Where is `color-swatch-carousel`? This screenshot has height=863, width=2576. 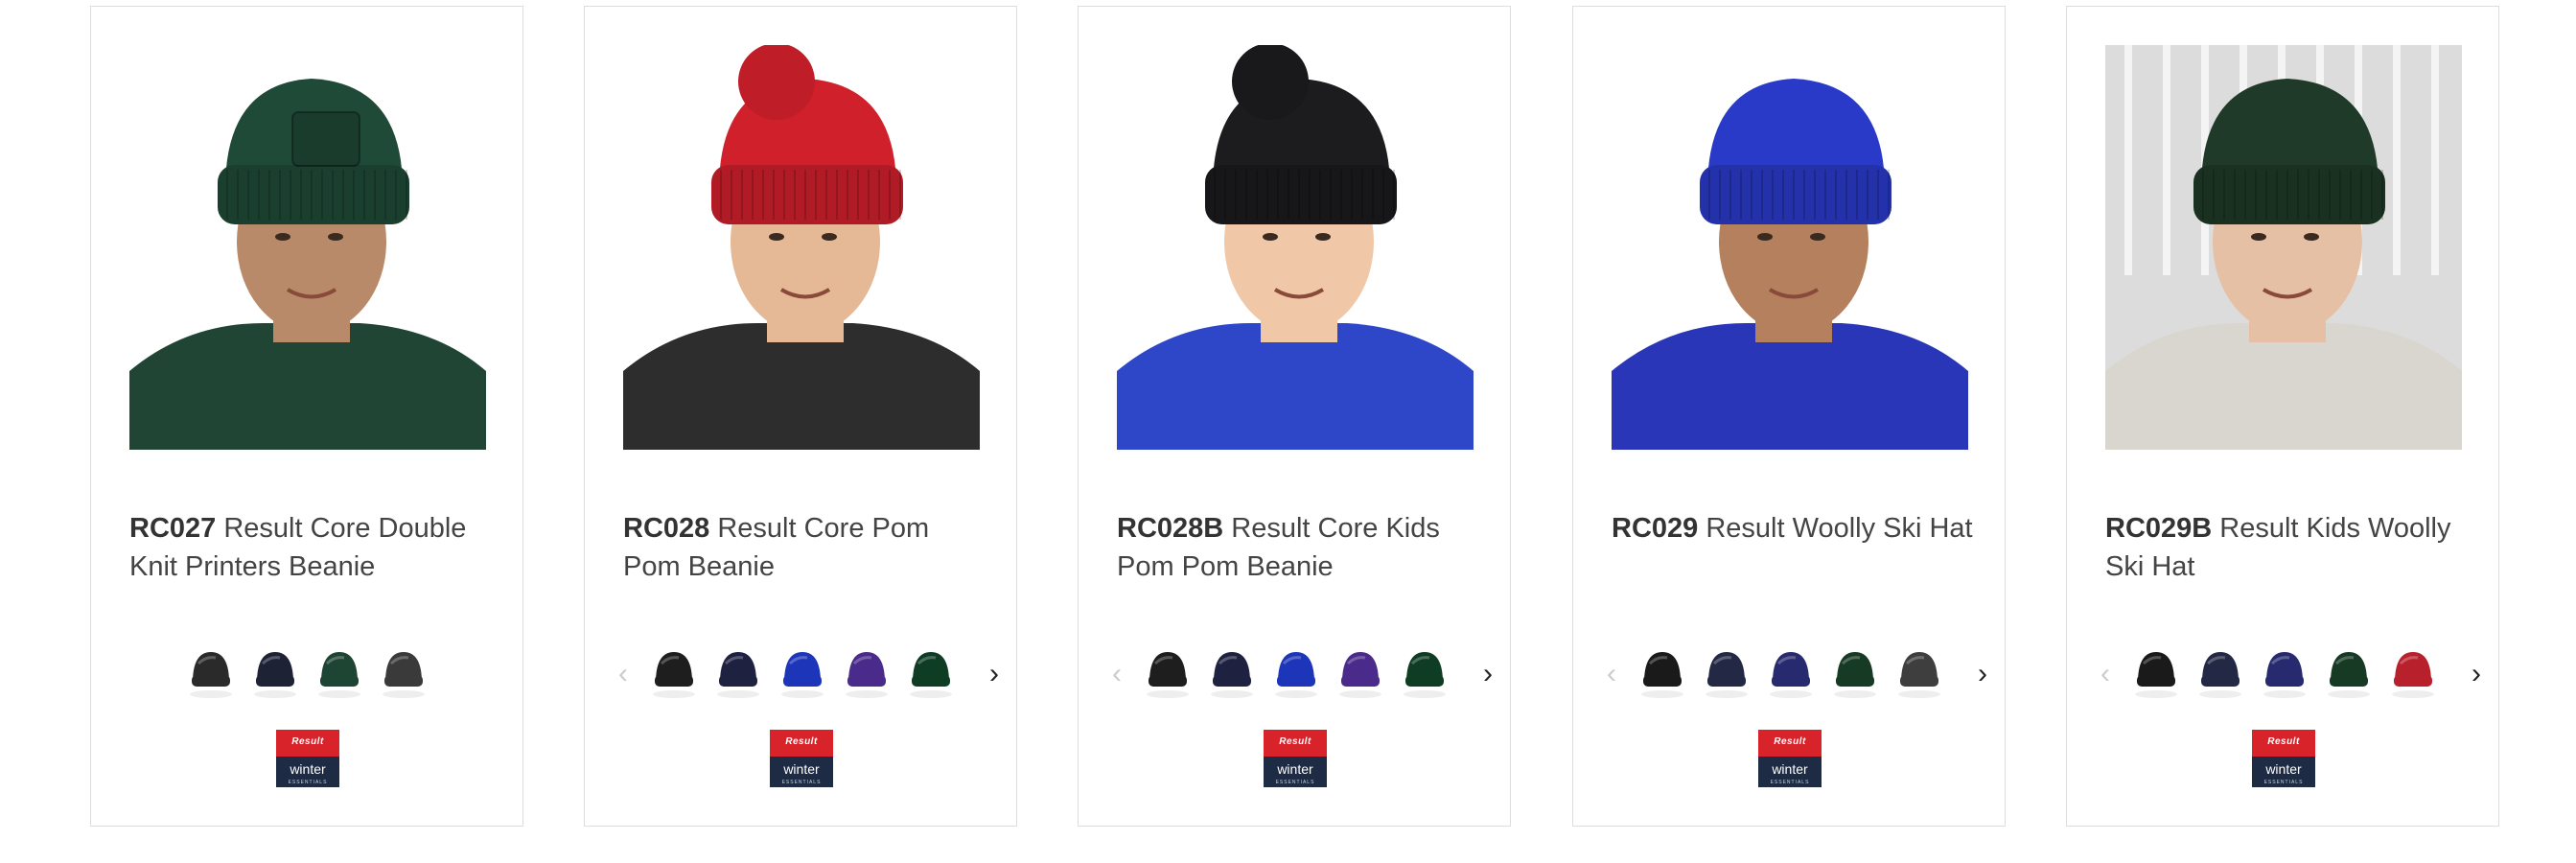 color-swatch-carousel is located at coordinates (308, 679).